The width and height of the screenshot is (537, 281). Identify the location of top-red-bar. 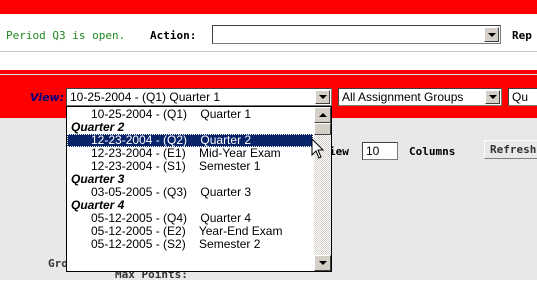
(268, 7).